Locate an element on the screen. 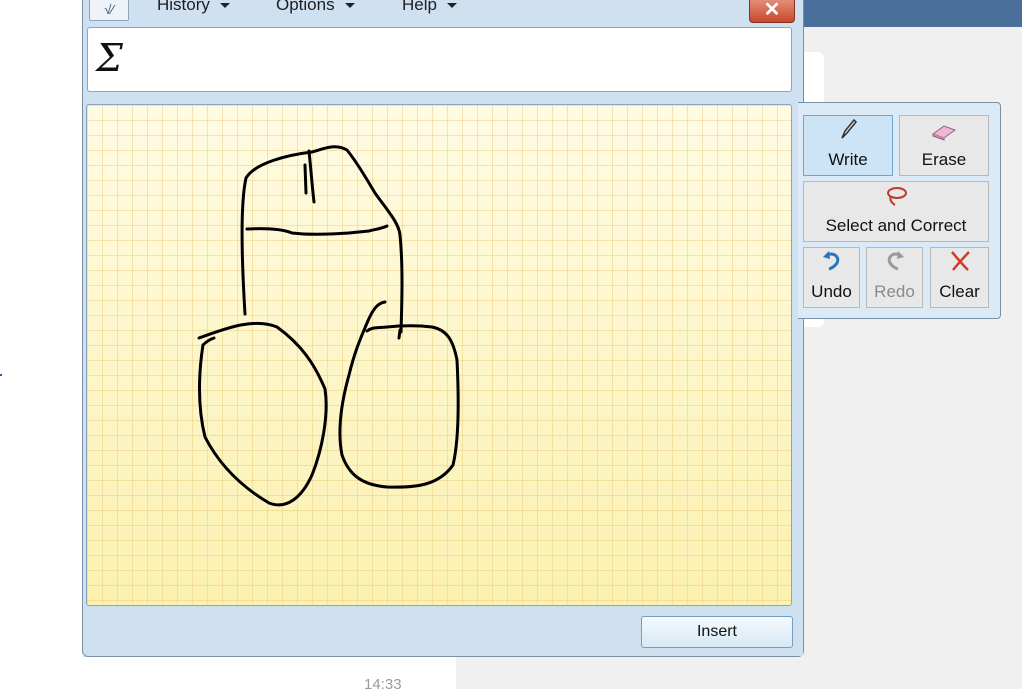  erase-button: Erase is located at coordinates (944, 145).